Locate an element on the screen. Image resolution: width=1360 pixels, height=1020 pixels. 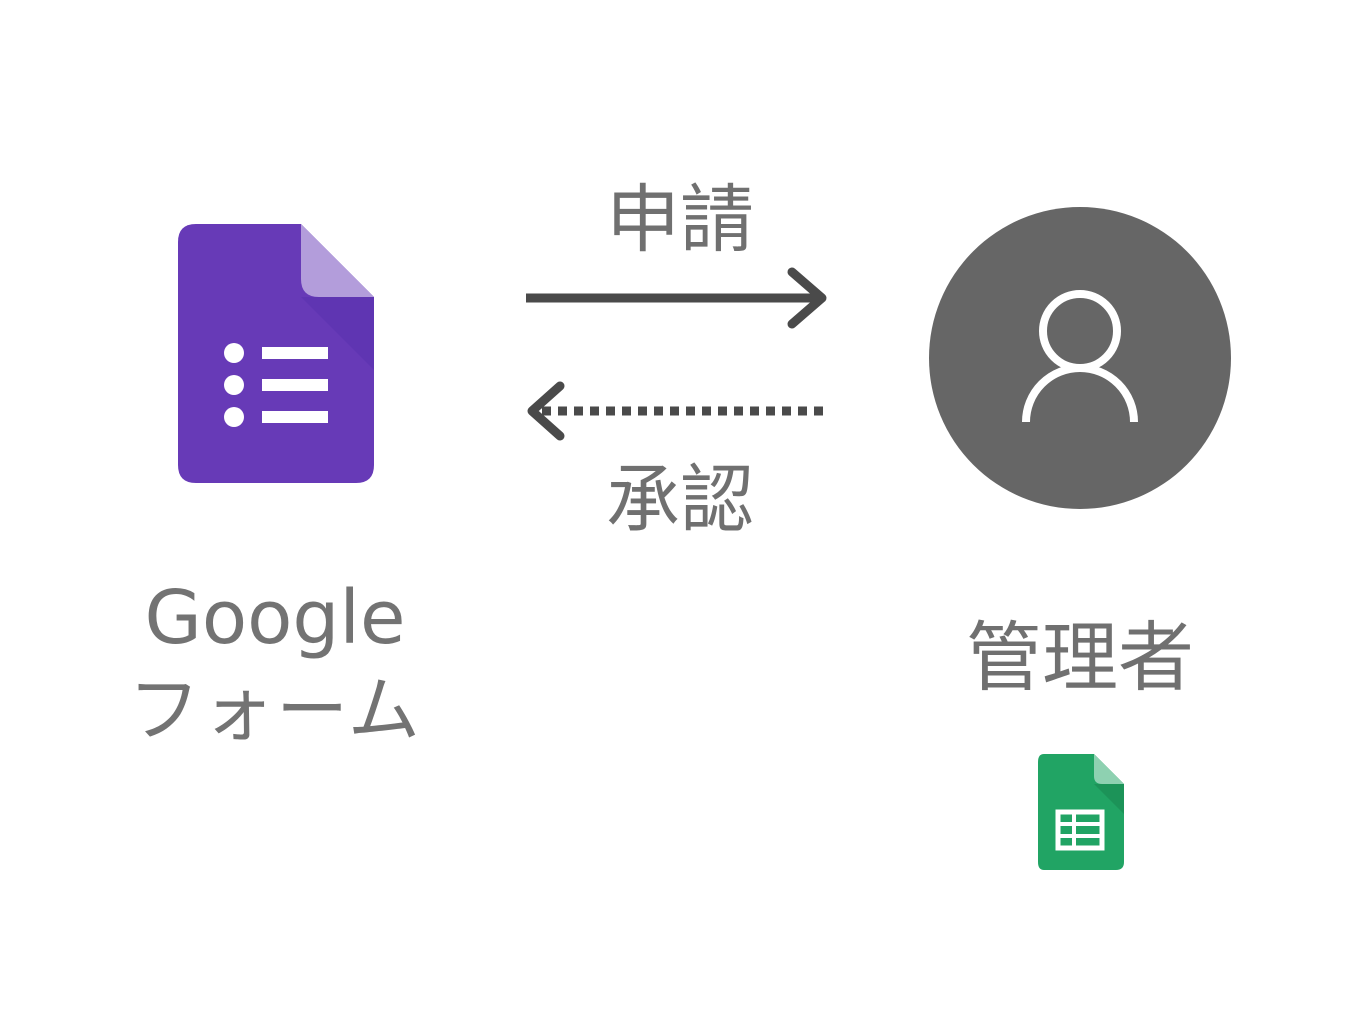
google-forms-icon is located at coordinates (276, 353).